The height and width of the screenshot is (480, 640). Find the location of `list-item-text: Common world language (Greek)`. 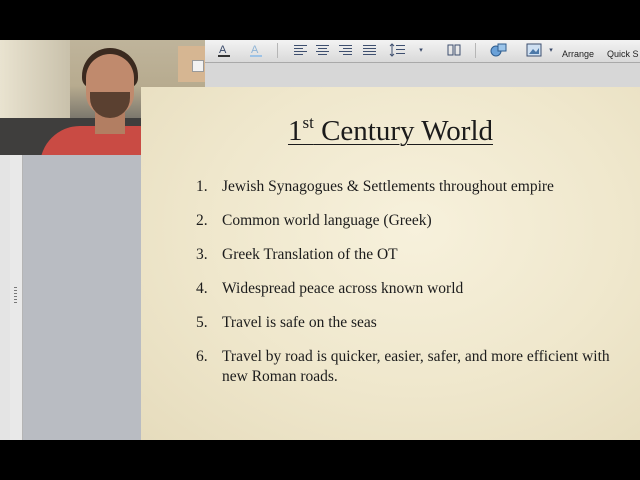

list-item-text: Common world language (Greek) is located at coordinates (327, 220).